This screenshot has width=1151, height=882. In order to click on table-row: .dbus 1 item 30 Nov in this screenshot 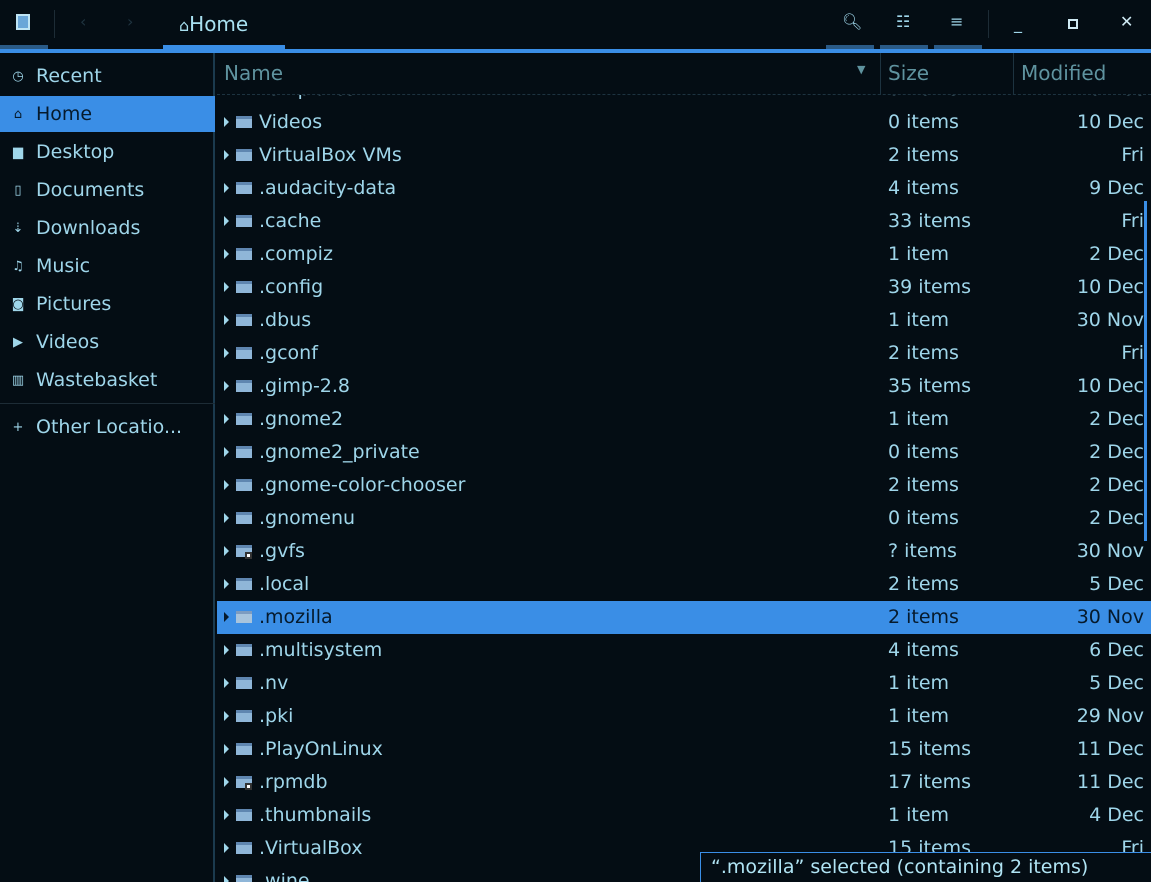, I will do `click(684, 320)`.